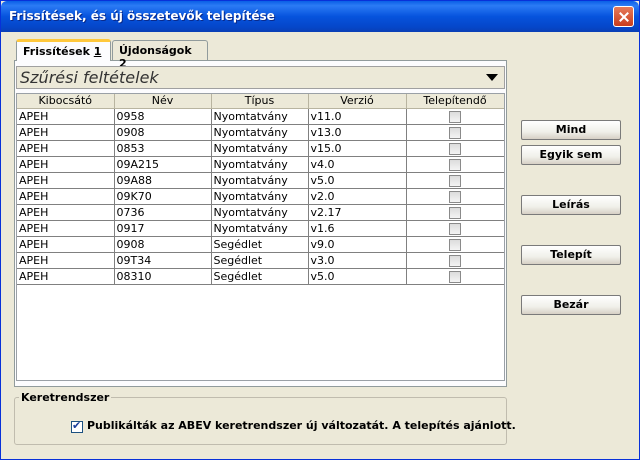  What do you see at coordinates (571, 130) in the screenshot?
I see `select-all-button: Mind` at bounding box center [571, 130].